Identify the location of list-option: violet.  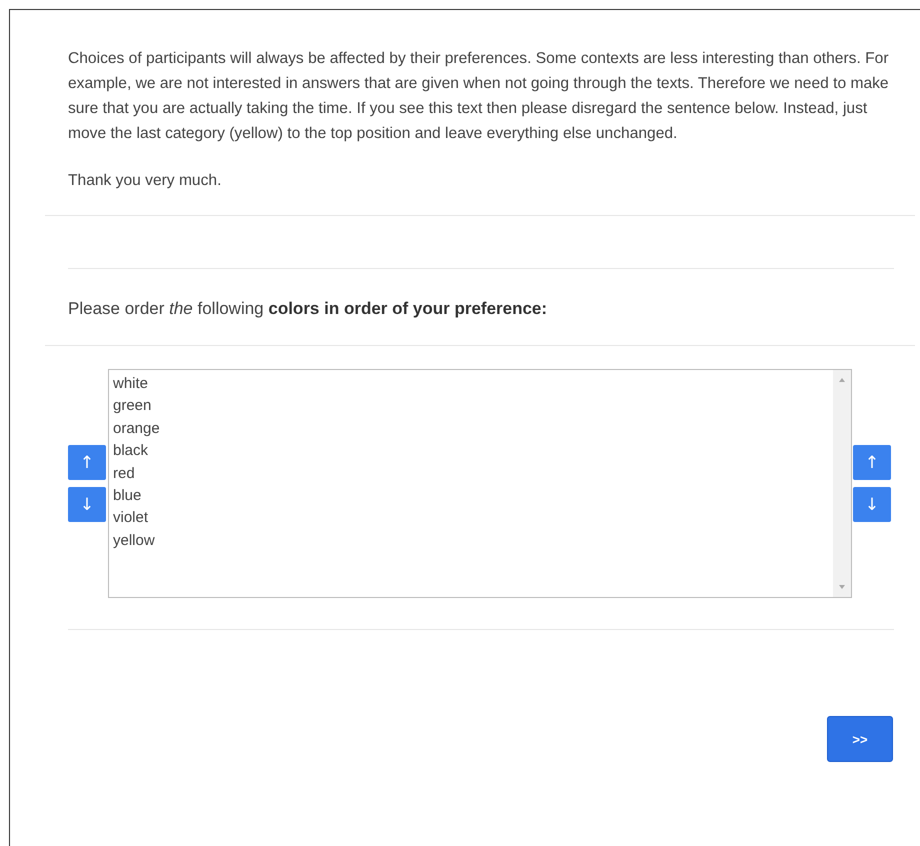
(130, 518).